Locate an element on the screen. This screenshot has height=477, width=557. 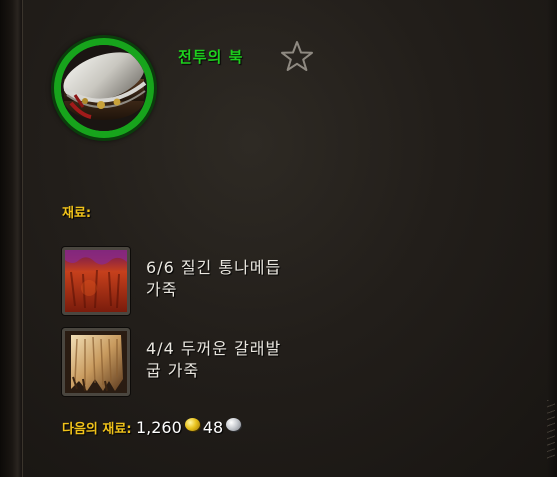
gold-coin-icon is located at coordinates (192, 424).